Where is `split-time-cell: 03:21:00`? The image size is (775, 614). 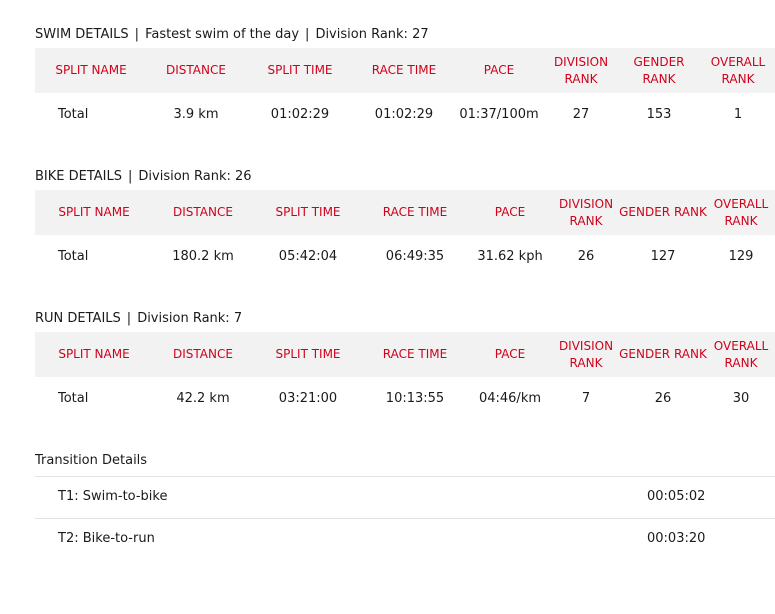
split-time-cell: 03:21:00 is located at coordinates (308, 398).